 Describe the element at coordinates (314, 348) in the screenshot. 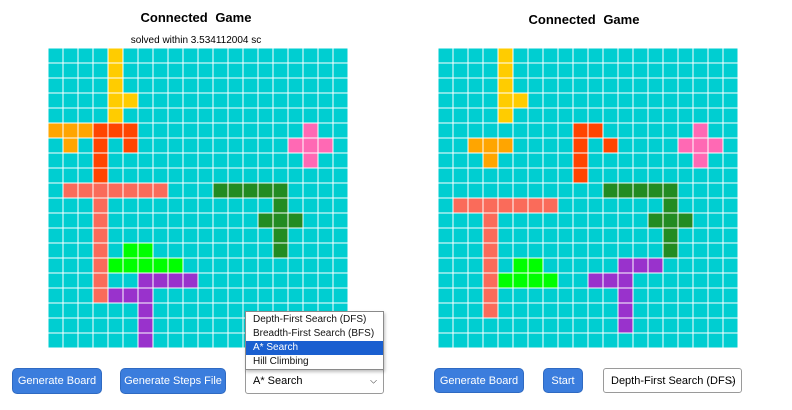

I see `dropdown-option: A* Search` at that location.